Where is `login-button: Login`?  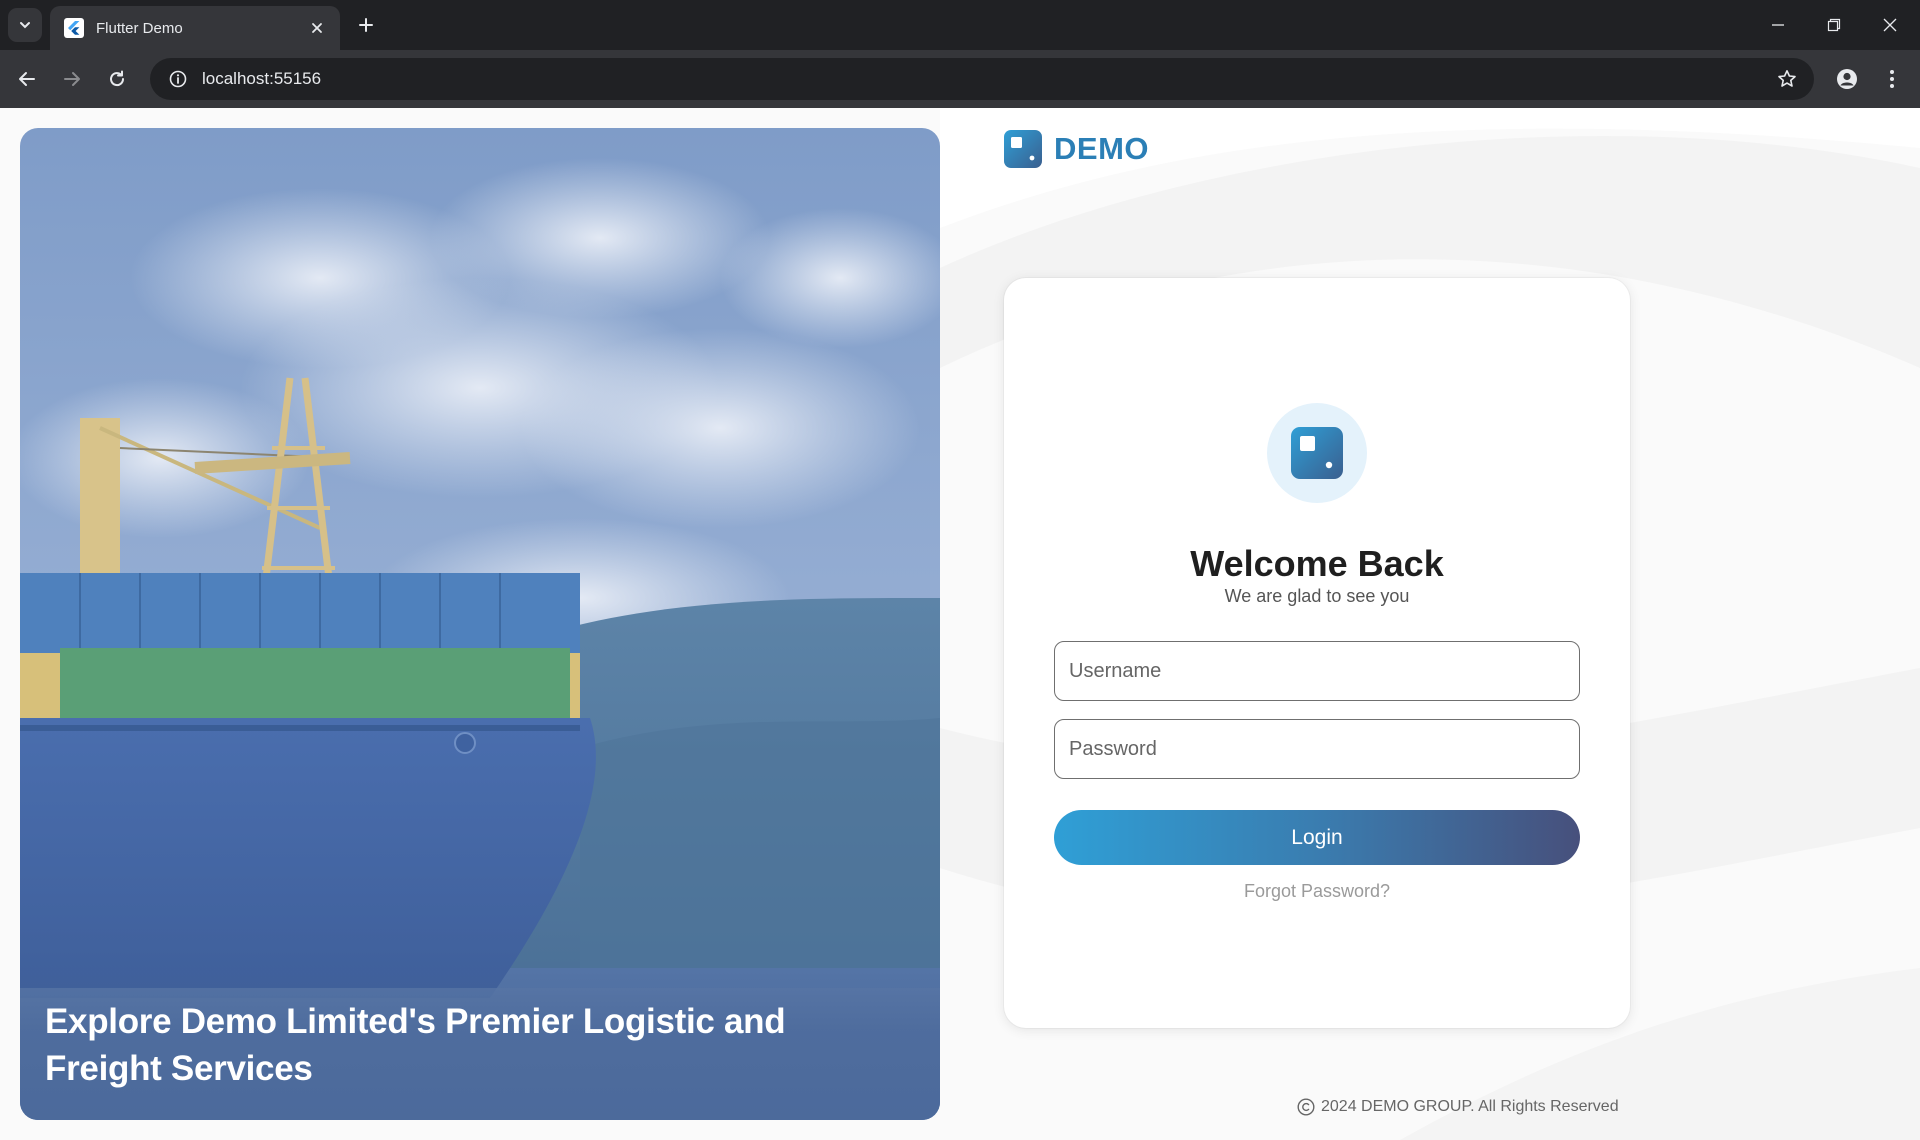 login-button: Login is located at coordinates (1317, 837).